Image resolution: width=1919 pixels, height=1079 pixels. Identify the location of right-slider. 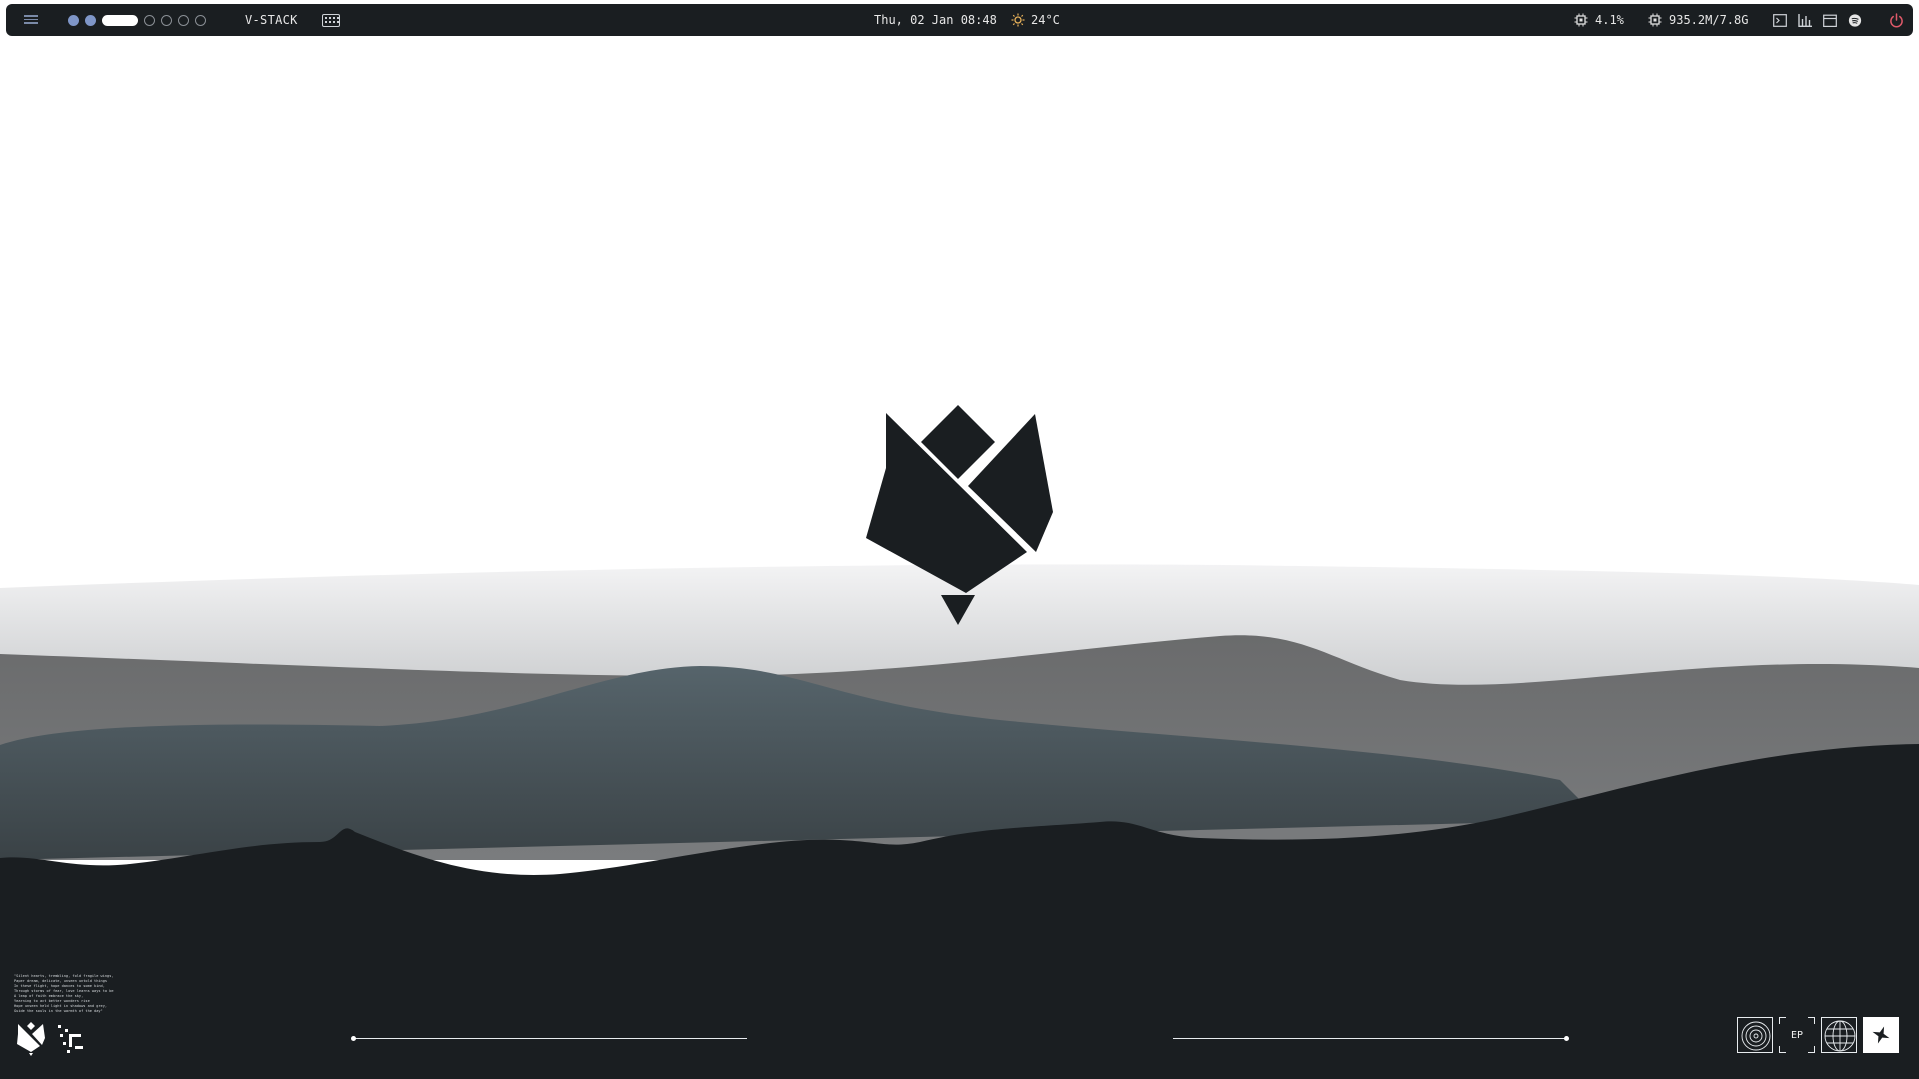
(1371, 1038).